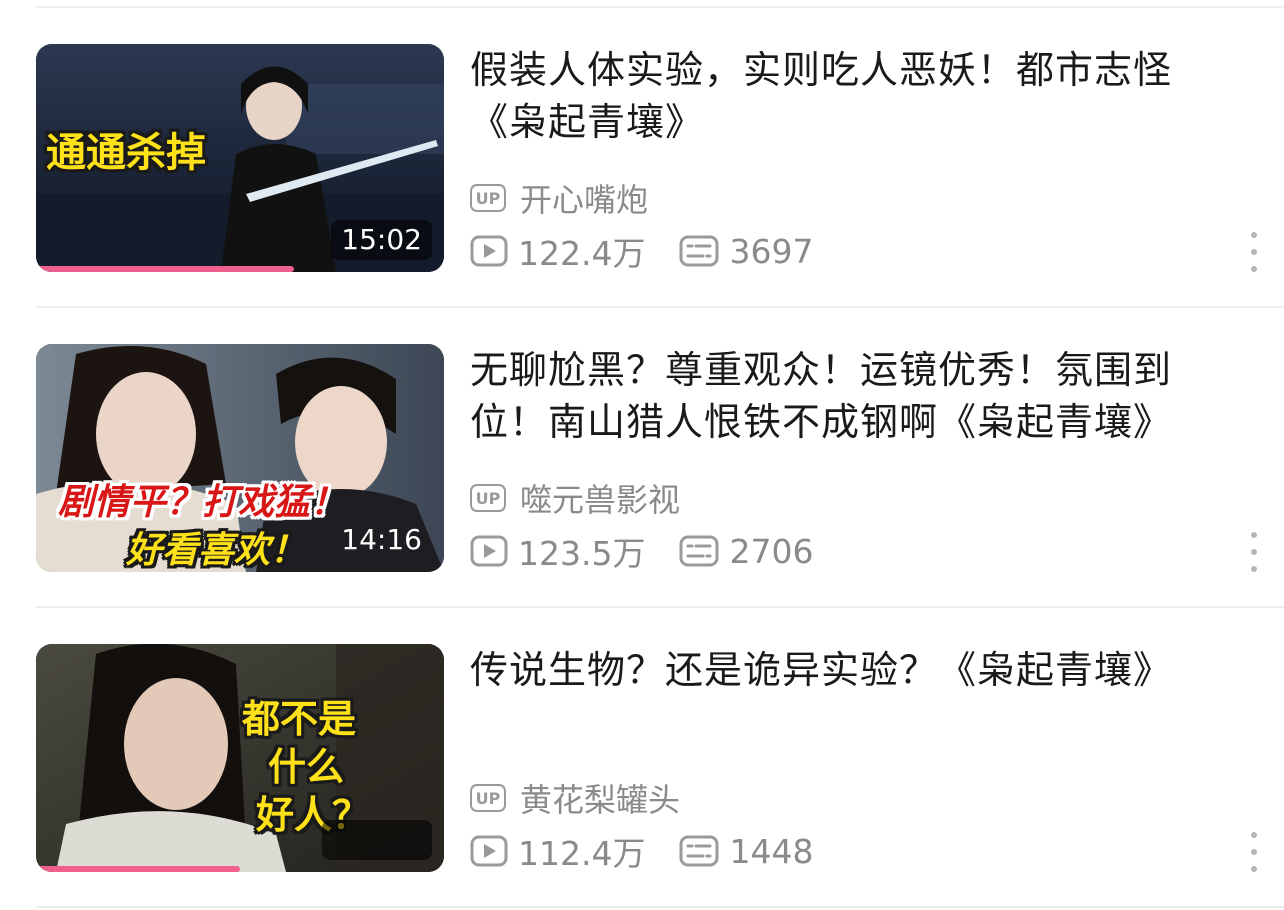 This screenshot has height=910, width=1284. I want to click on stats-row: 123.5万 2706, so click(658, 551).